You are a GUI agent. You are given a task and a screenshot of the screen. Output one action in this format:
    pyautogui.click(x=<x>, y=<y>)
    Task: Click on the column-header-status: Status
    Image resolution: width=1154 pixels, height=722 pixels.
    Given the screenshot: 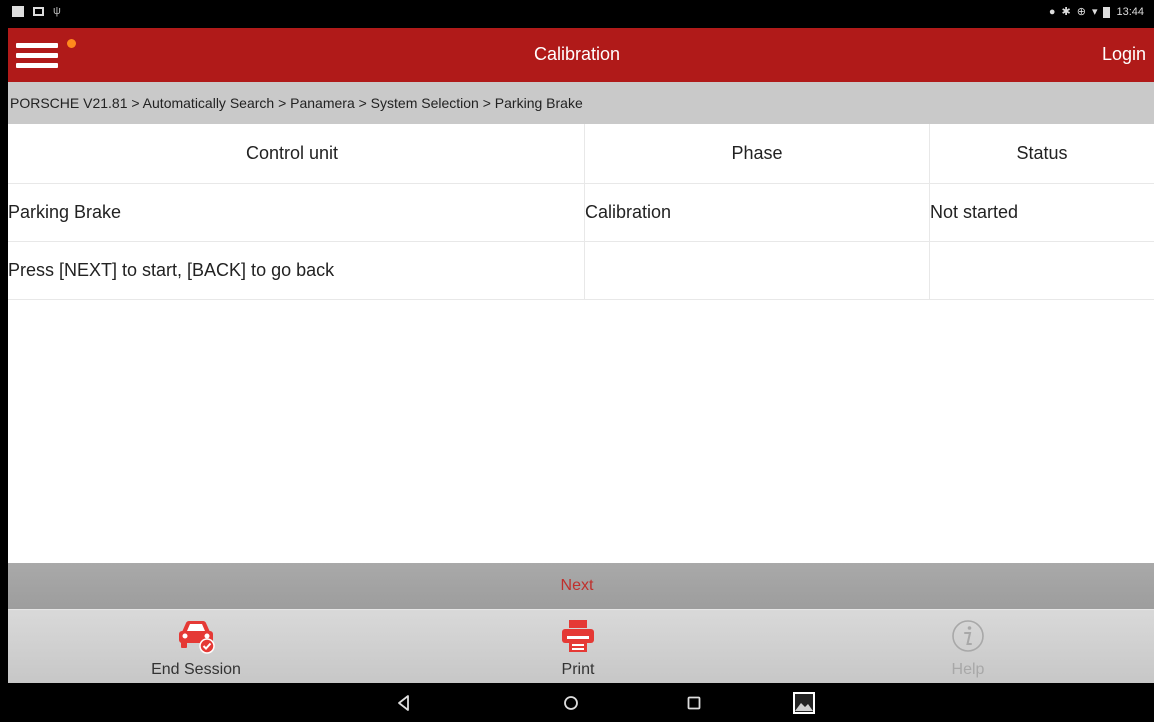 What is the action you would take?
    pyautogui.click(x=1041, y=153)
    